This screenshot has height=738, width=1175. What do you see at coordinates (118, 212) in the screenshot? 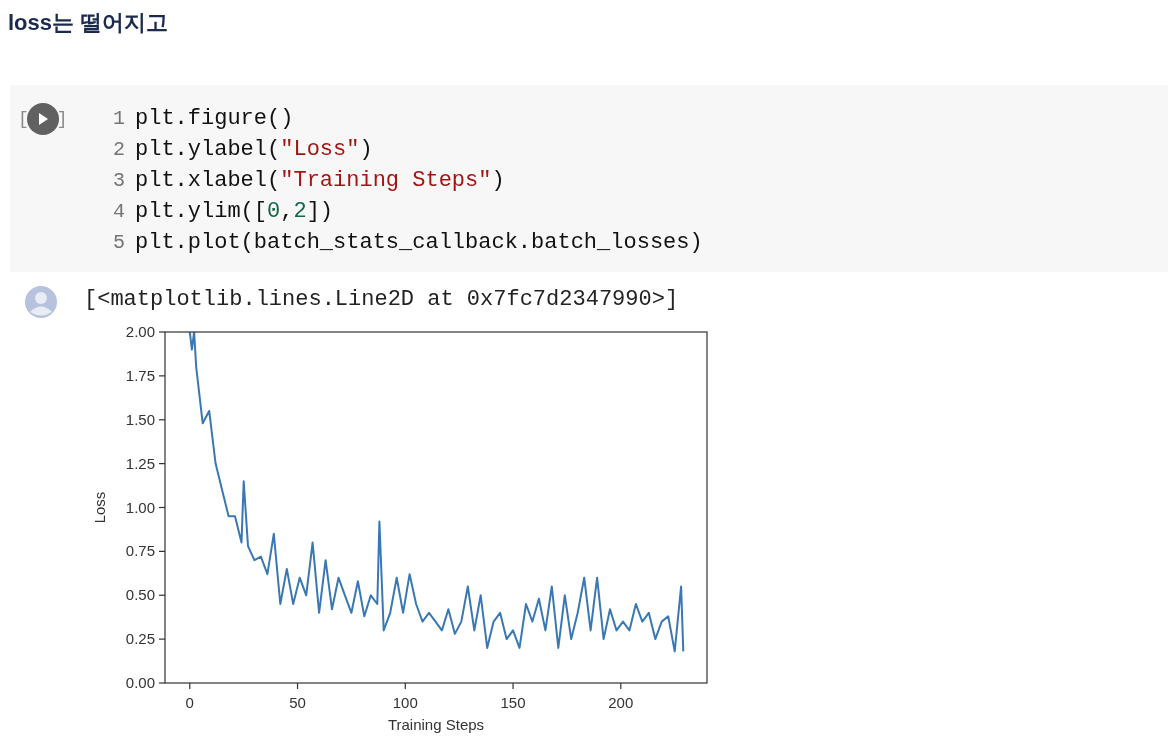
I see `line-number: 4` at bounding box center [118, 212].